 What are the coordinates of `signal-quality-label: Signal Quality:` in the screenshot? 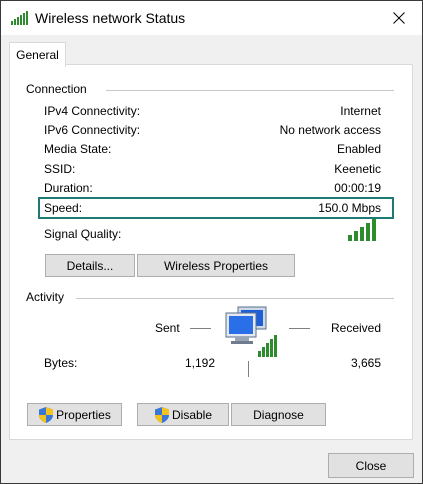 It's located at (83, 234).